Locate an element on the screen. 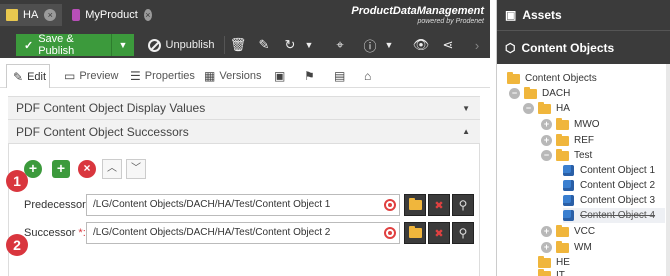 The width and height of the screenshot is (670, 276). unpublish-button: Unpublish is located at coordinates (181, 45).